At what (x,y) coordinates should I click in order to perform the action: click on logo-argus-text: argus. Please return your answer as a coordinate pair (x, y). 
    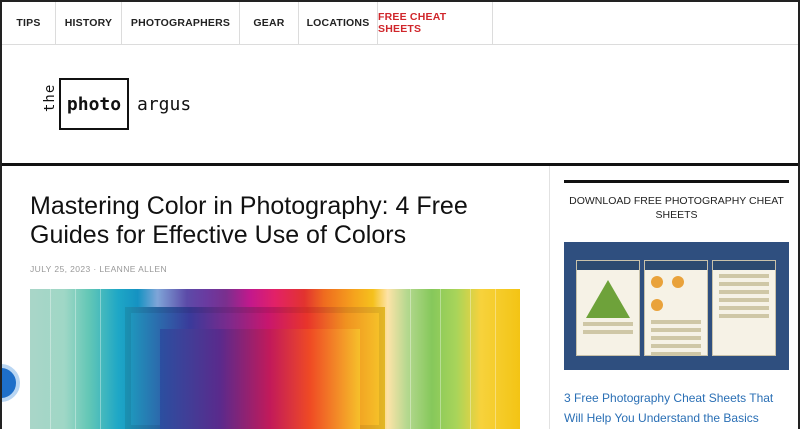
    Looking at the image, I should click on (164, 104).